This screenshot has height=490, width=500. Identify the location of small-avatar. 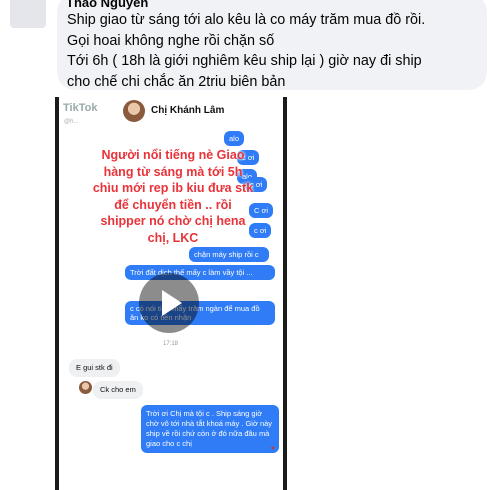
(85, 387).